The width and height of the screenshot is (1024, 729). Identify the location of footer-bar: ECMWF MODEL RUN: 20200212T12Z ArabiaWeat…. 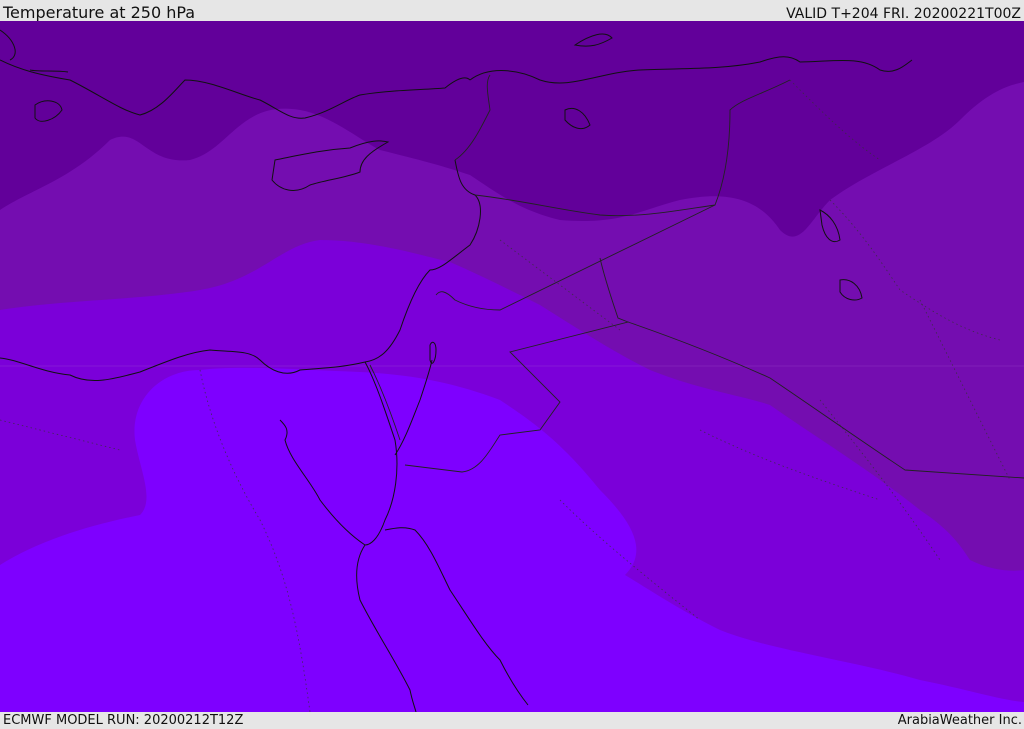
(512, 720).